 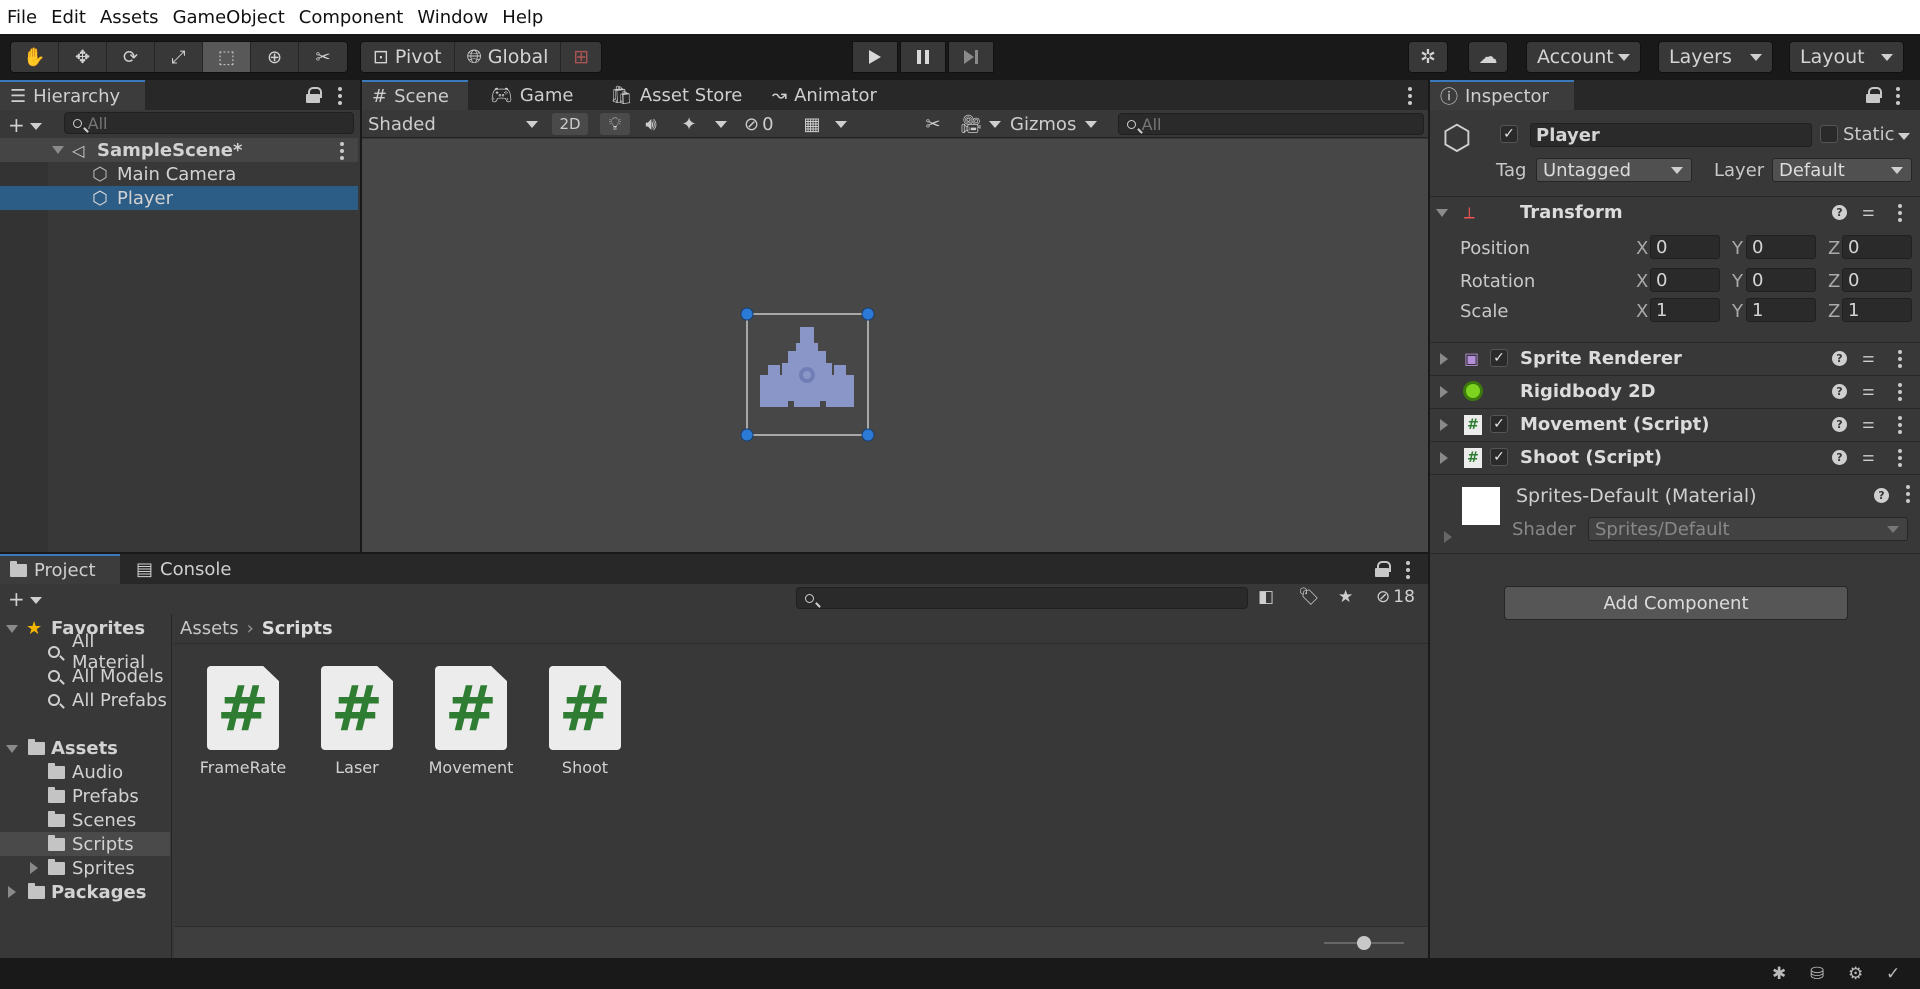 I want to click on play-button, so click(x=875, y=57).